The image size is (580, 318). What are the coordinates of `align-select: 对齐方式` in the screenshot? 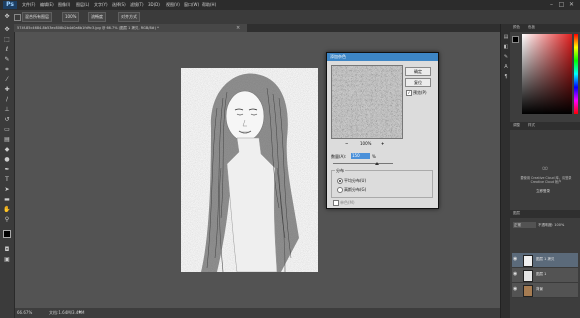 It's located at (129, 17).